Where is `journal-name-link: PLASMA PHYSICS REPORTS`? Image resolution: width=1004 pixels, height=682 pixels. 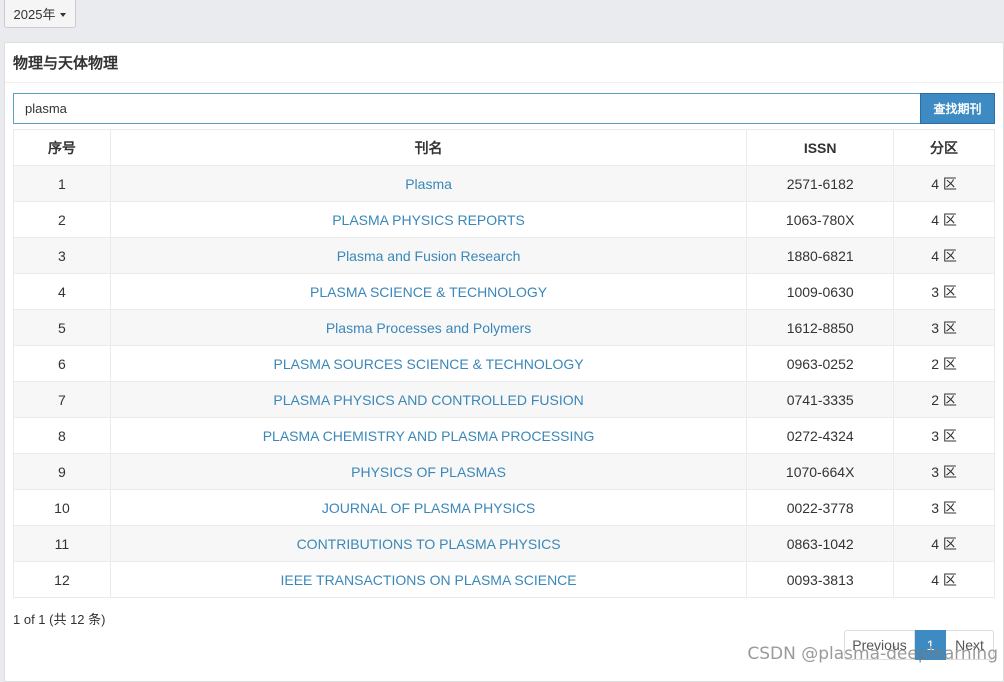
journal-name-link: PLASMA PHYSICS REPORTS is located at coordinates (428, 220).